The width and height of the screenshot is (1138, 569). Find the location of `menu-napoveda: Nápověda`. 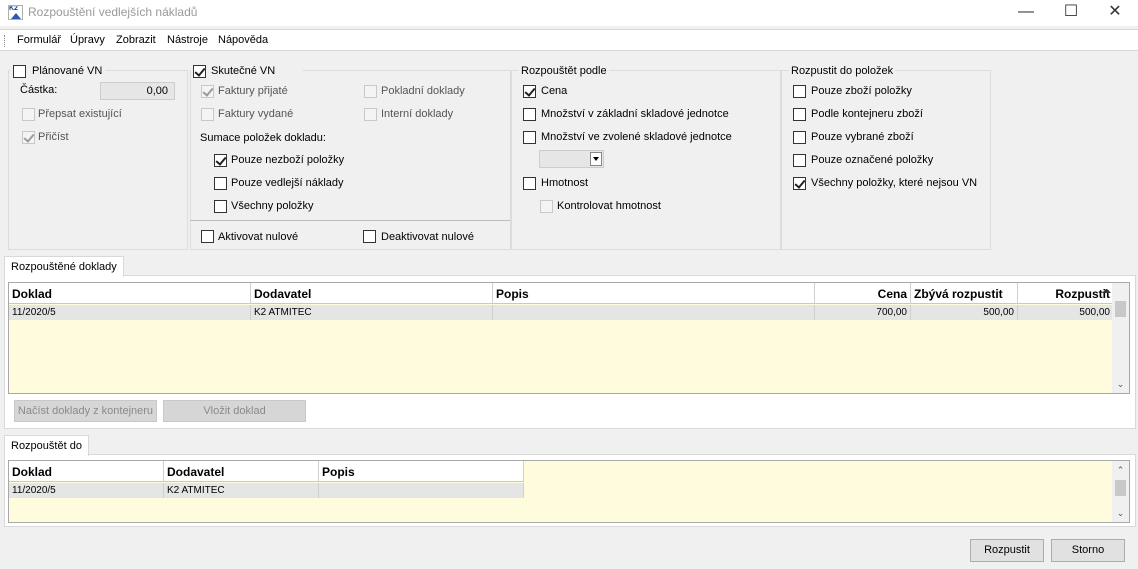

menu-napoveda: Nápověda is located at coordinates (243, 40).